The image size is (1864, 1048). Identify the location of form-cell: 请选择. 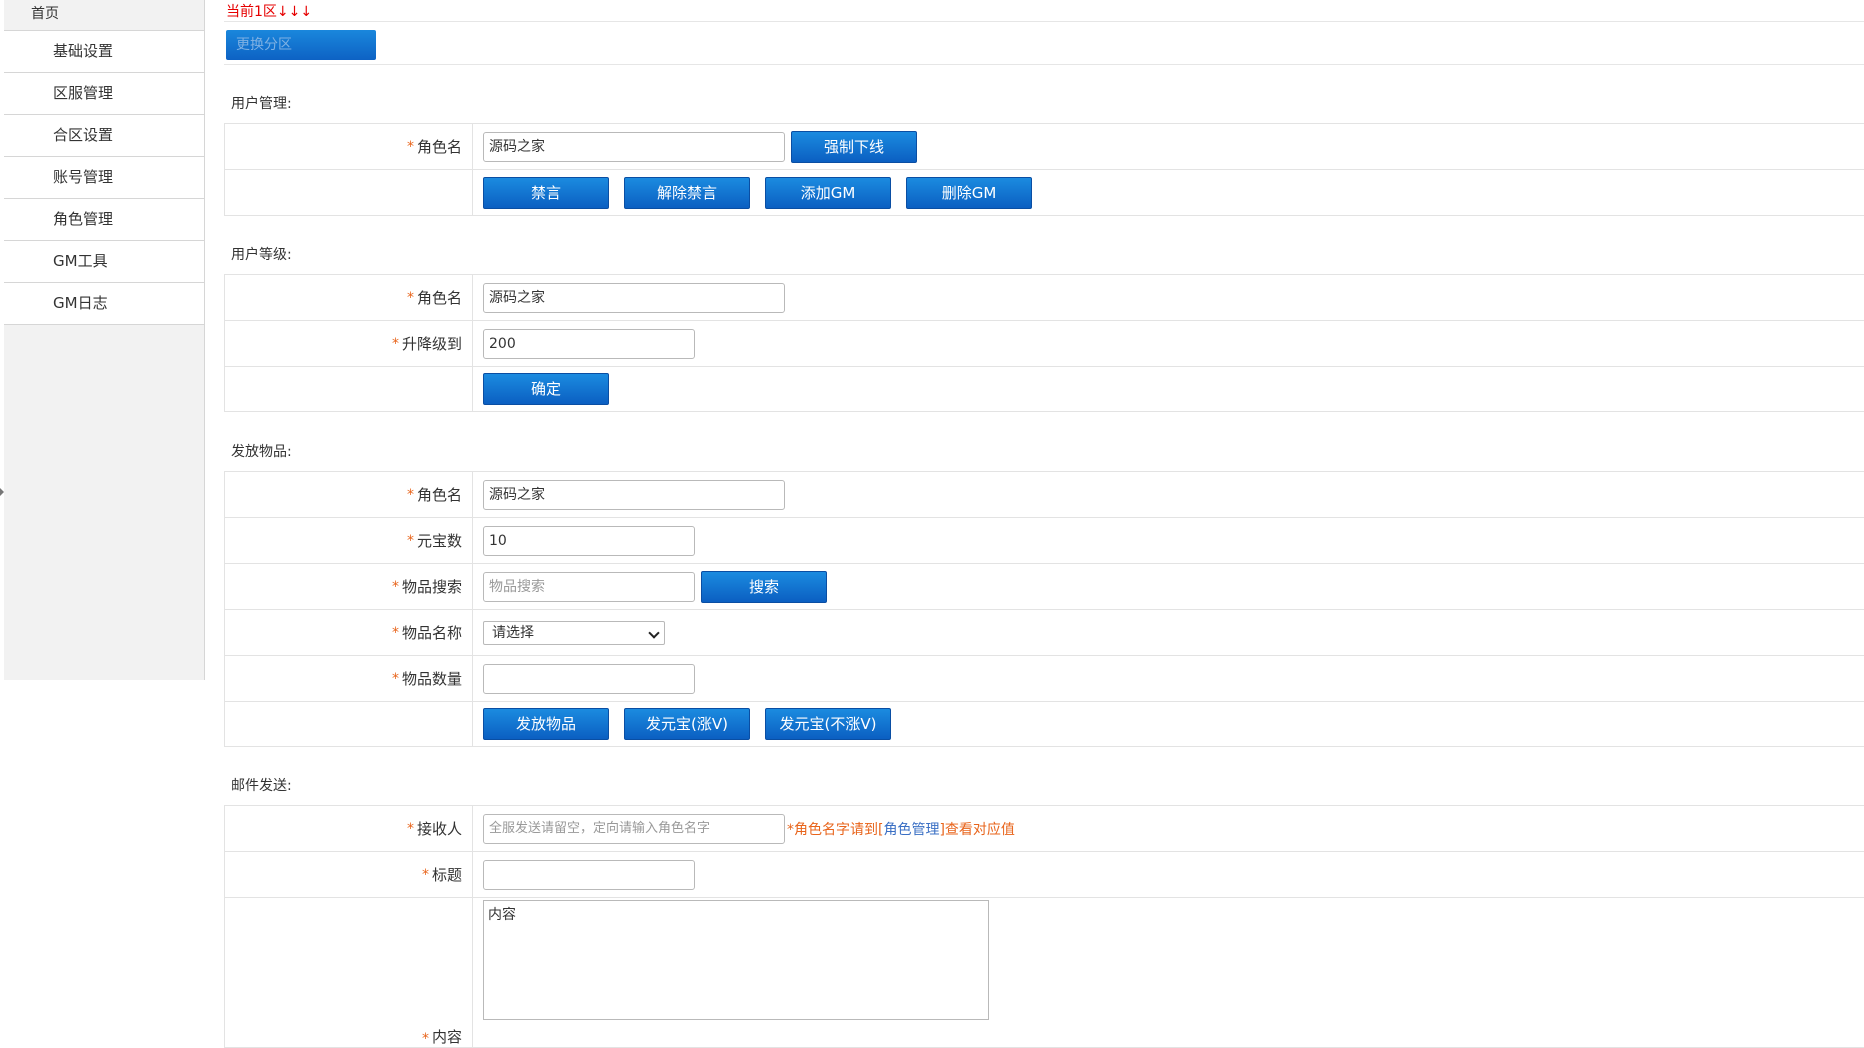
(1168, 632).